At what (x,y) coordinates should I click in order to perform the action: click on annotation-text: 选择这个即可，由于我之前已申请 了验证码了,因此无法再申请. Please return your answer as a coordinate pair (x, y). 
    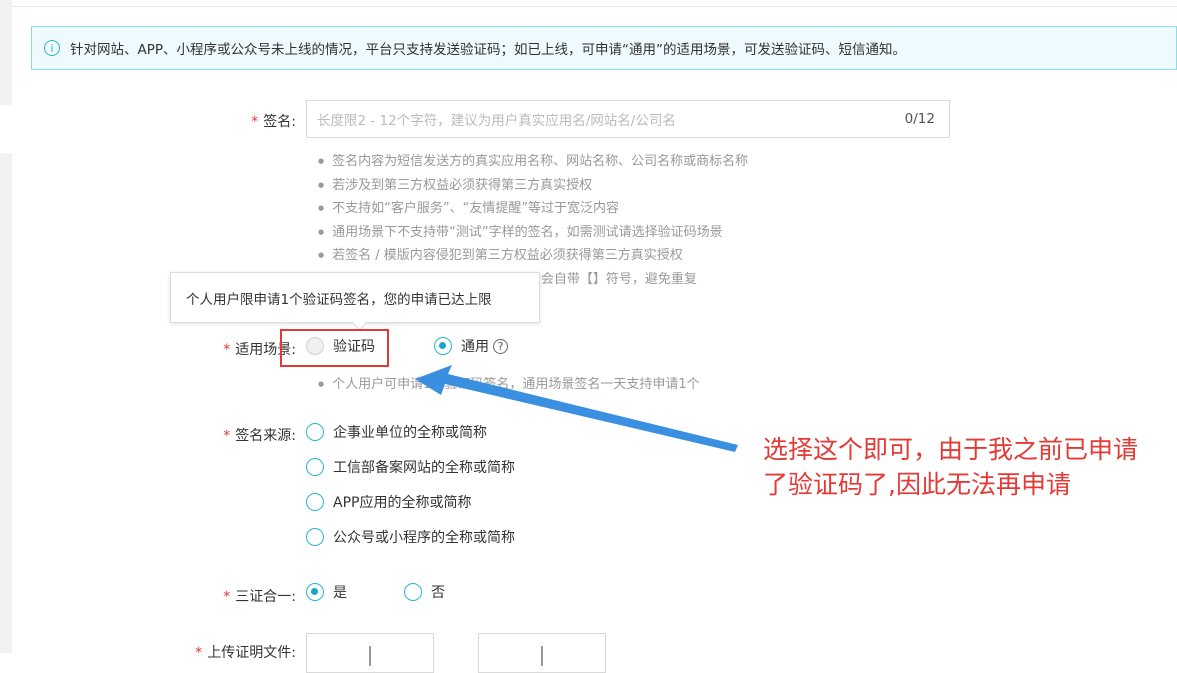
    Looking at the image, I should click on (950, 467).